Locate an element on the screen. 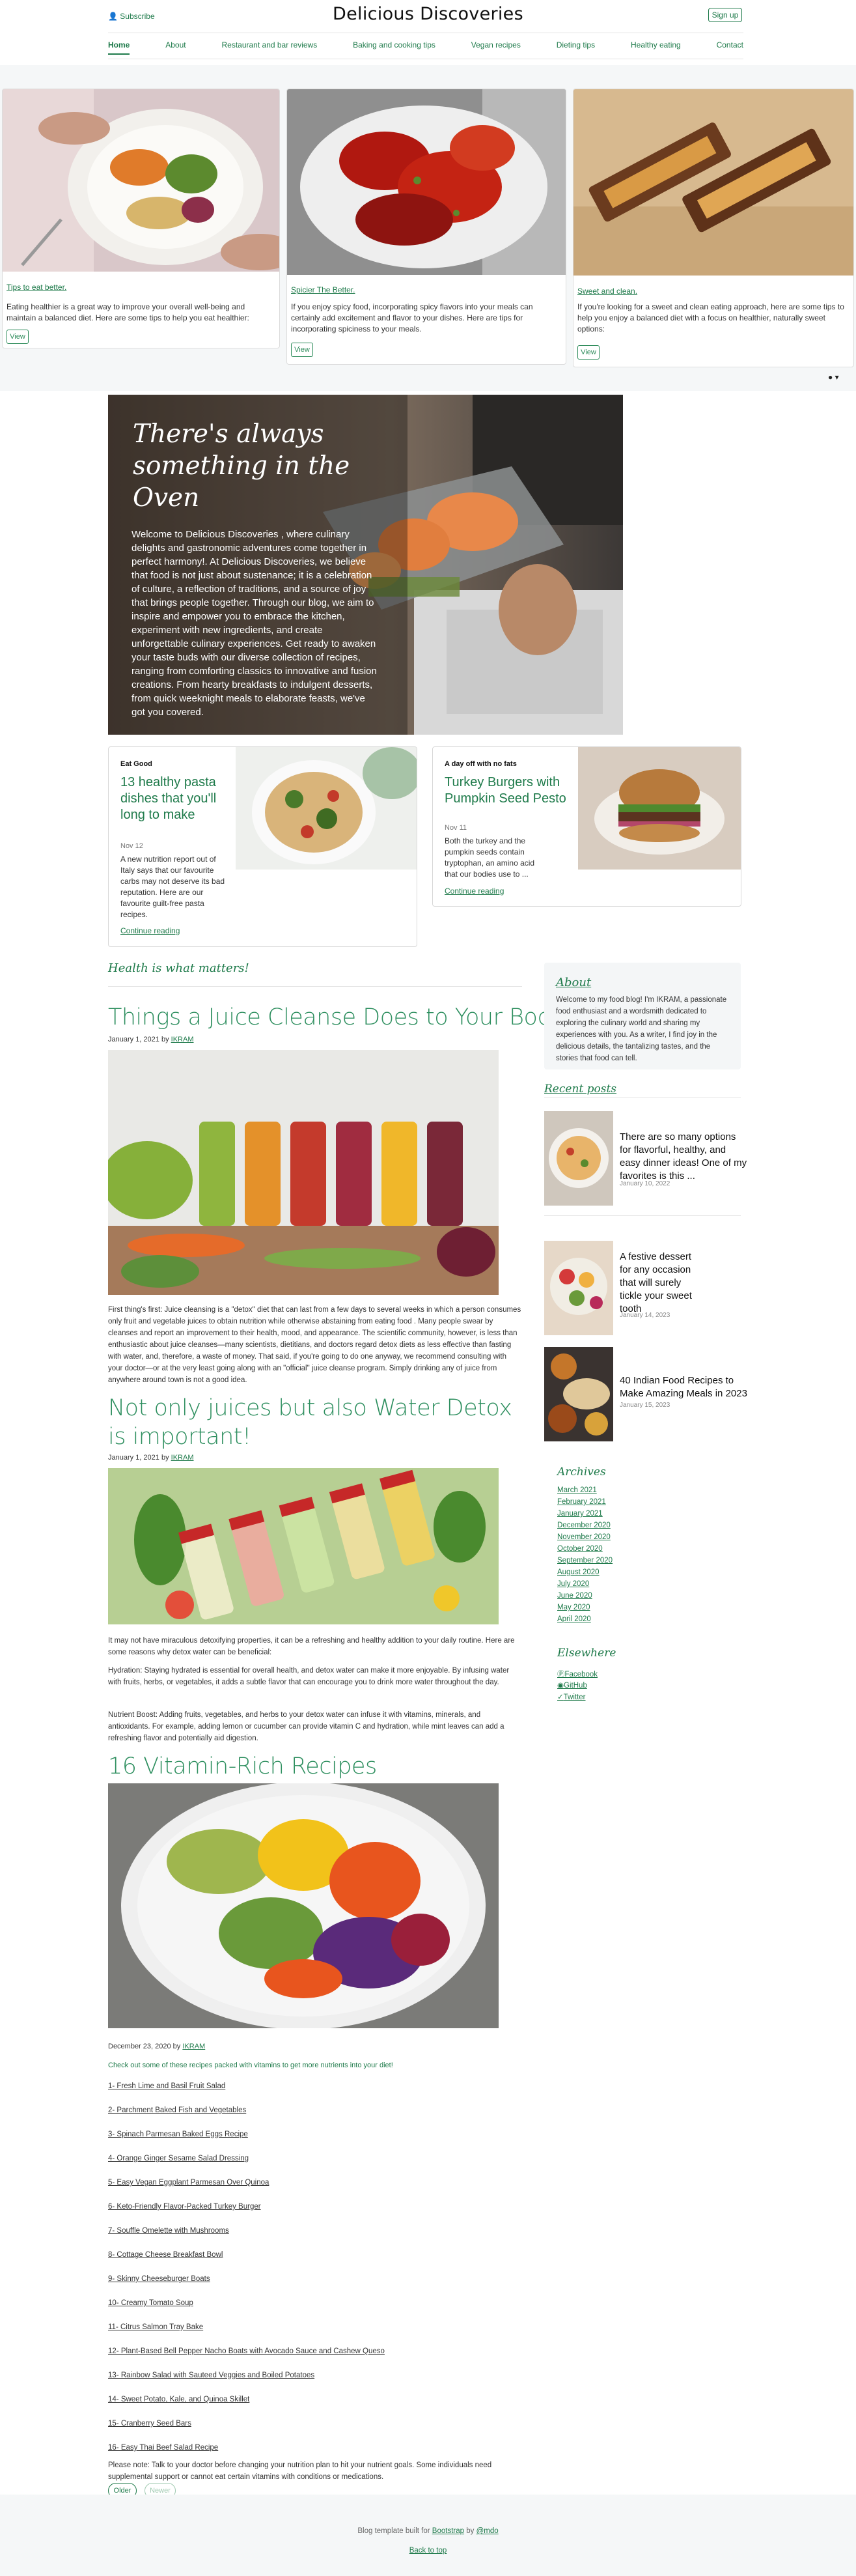  nav-dieting-tips: Dieting tips is located at coordinates (576, 47).